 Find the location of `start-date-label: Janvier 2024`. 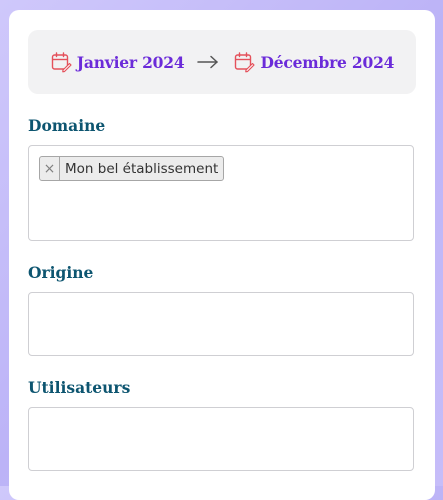

start-date-label: Janvier 2024 is located at coordinates (130, 62).